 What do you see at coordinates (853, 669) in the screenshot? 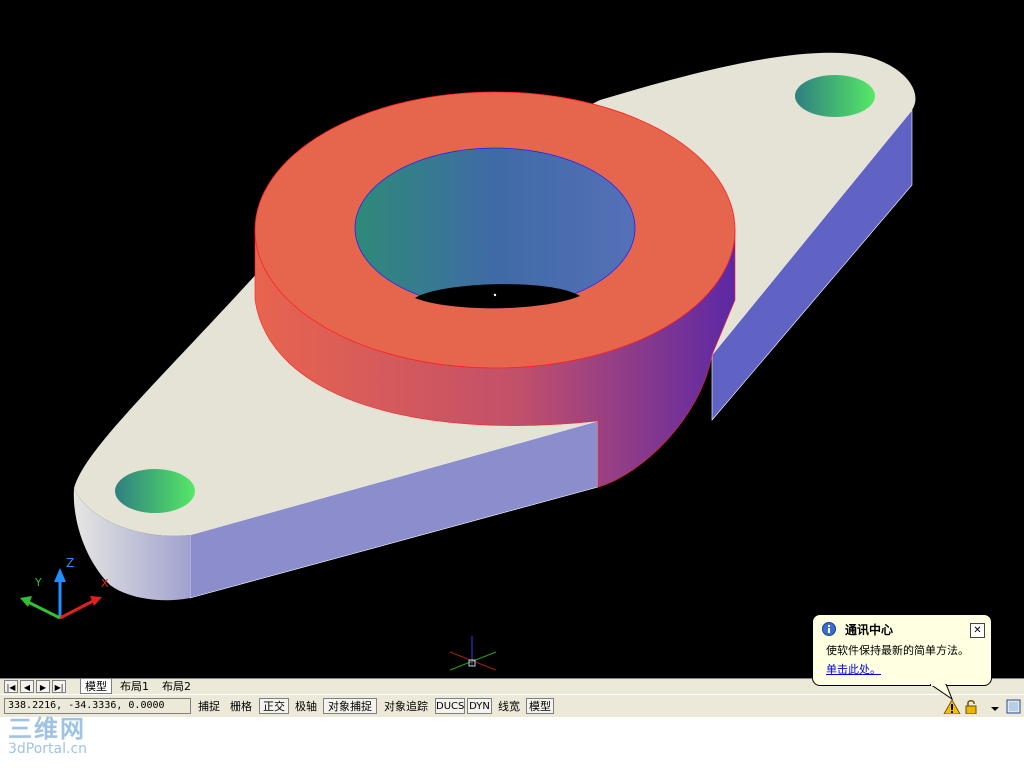
I see `balloon-link: 单击此处。` at bounding box center [853, 669].